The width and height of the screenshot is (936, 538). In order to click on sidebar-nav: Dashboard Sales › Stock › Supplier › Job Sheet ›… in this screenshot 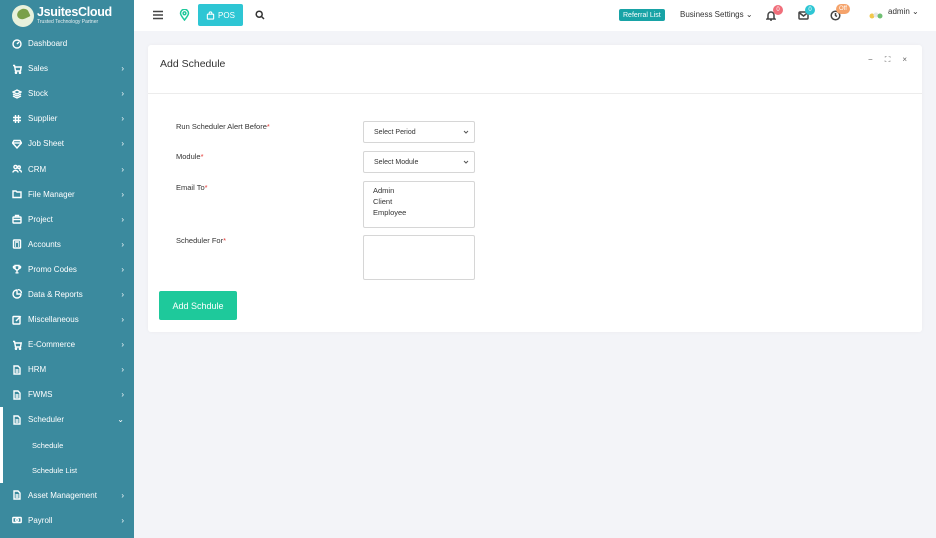, I will do `click(67, 282)`.